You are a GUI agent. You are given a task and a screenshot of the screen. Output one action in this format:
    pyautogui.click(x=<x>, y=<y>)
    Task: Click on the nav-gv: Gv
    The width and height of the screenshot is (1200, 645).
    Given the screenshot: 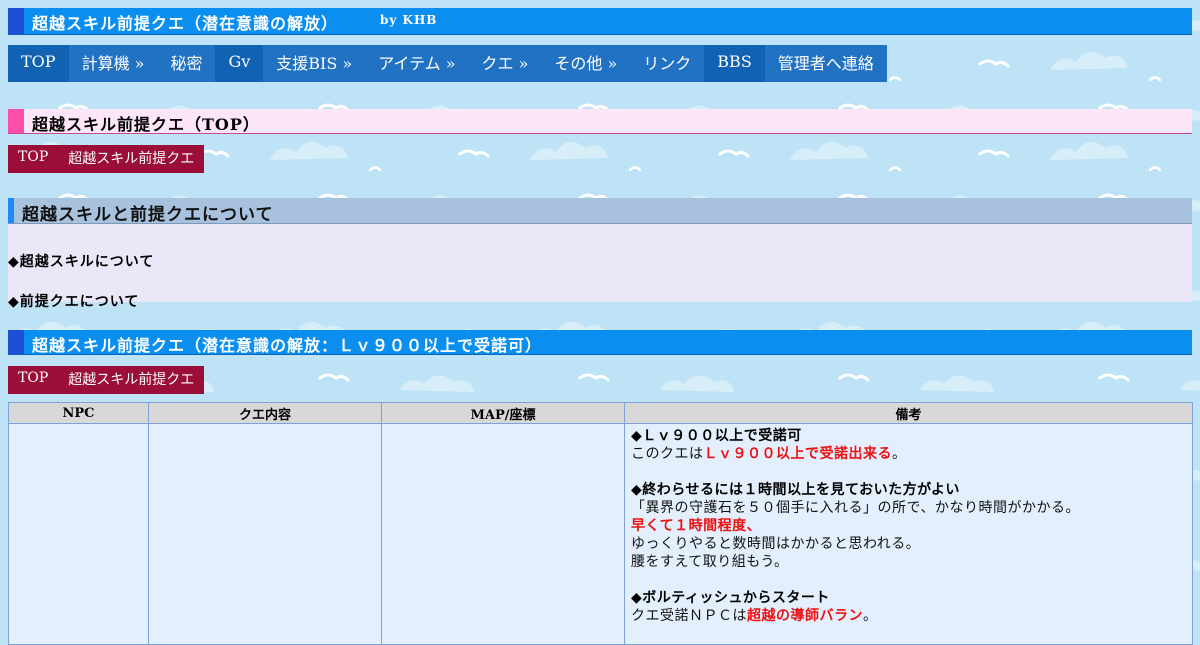 What is the action you would take?
    pyautogui.click(x=239, y=63)
    